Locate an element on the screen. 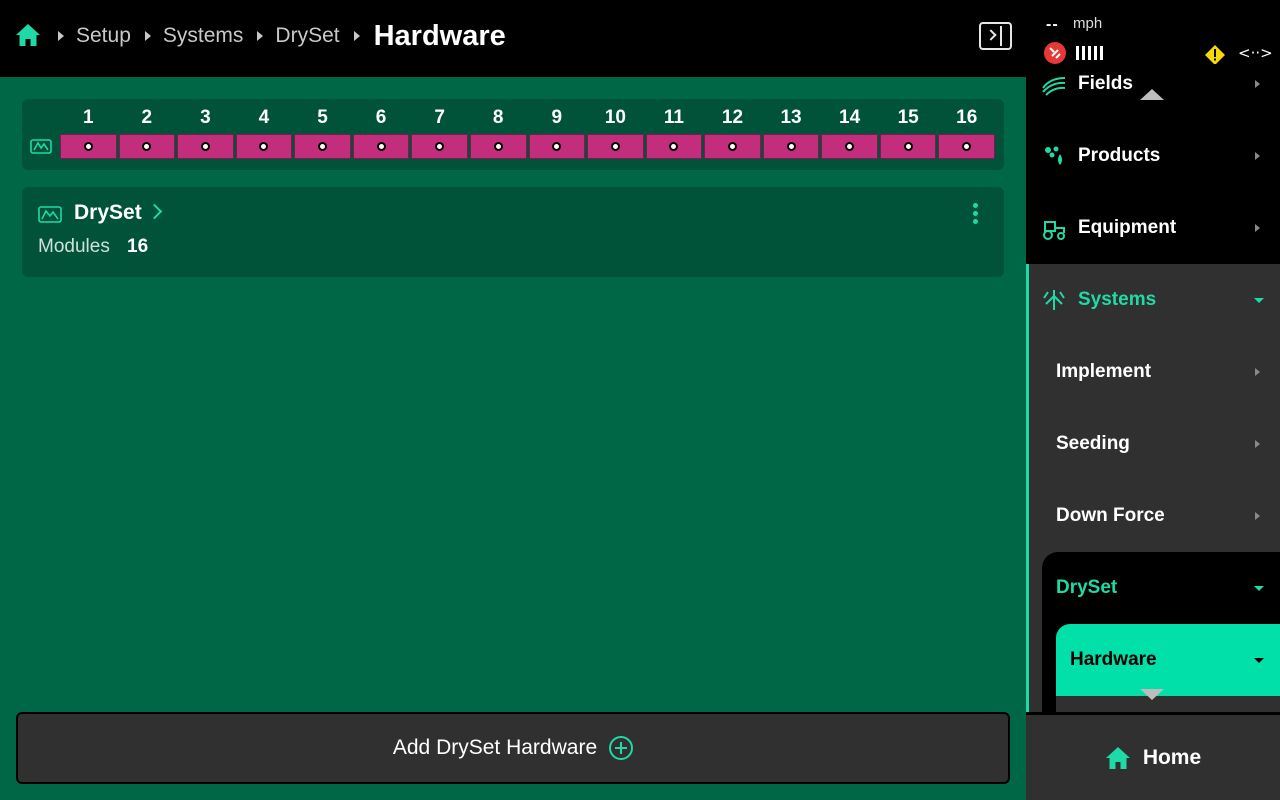 The width and height of the screenshot is (1280, 800). module-9: 9 is located at coordinates (557, 134).